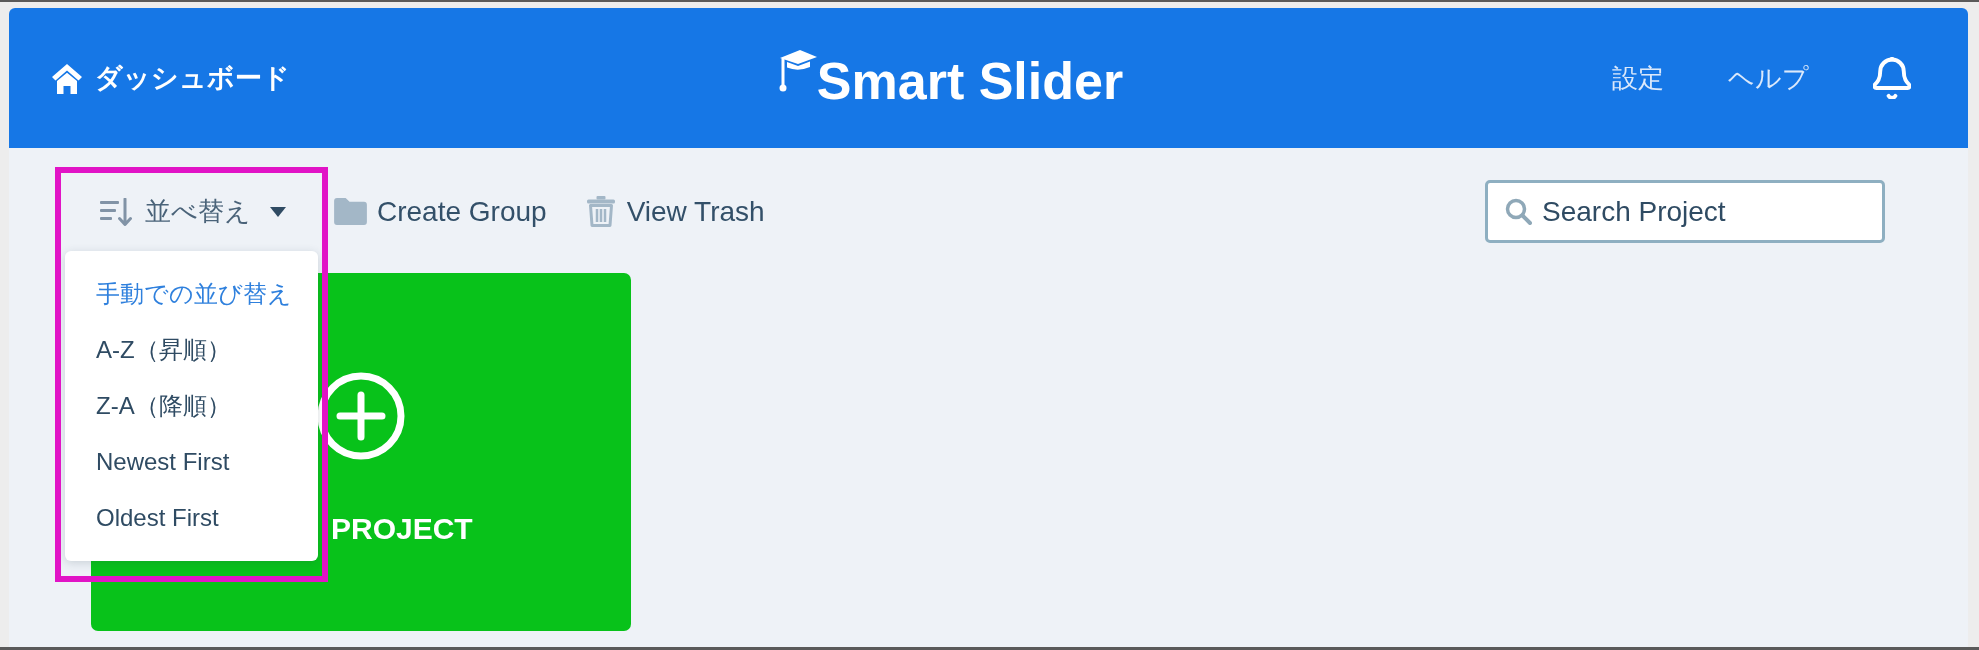  What do you see at coordinates (1892, 78) in the screenshot?
I see `notification-bell-icon` at bounding box center [1892, 78].